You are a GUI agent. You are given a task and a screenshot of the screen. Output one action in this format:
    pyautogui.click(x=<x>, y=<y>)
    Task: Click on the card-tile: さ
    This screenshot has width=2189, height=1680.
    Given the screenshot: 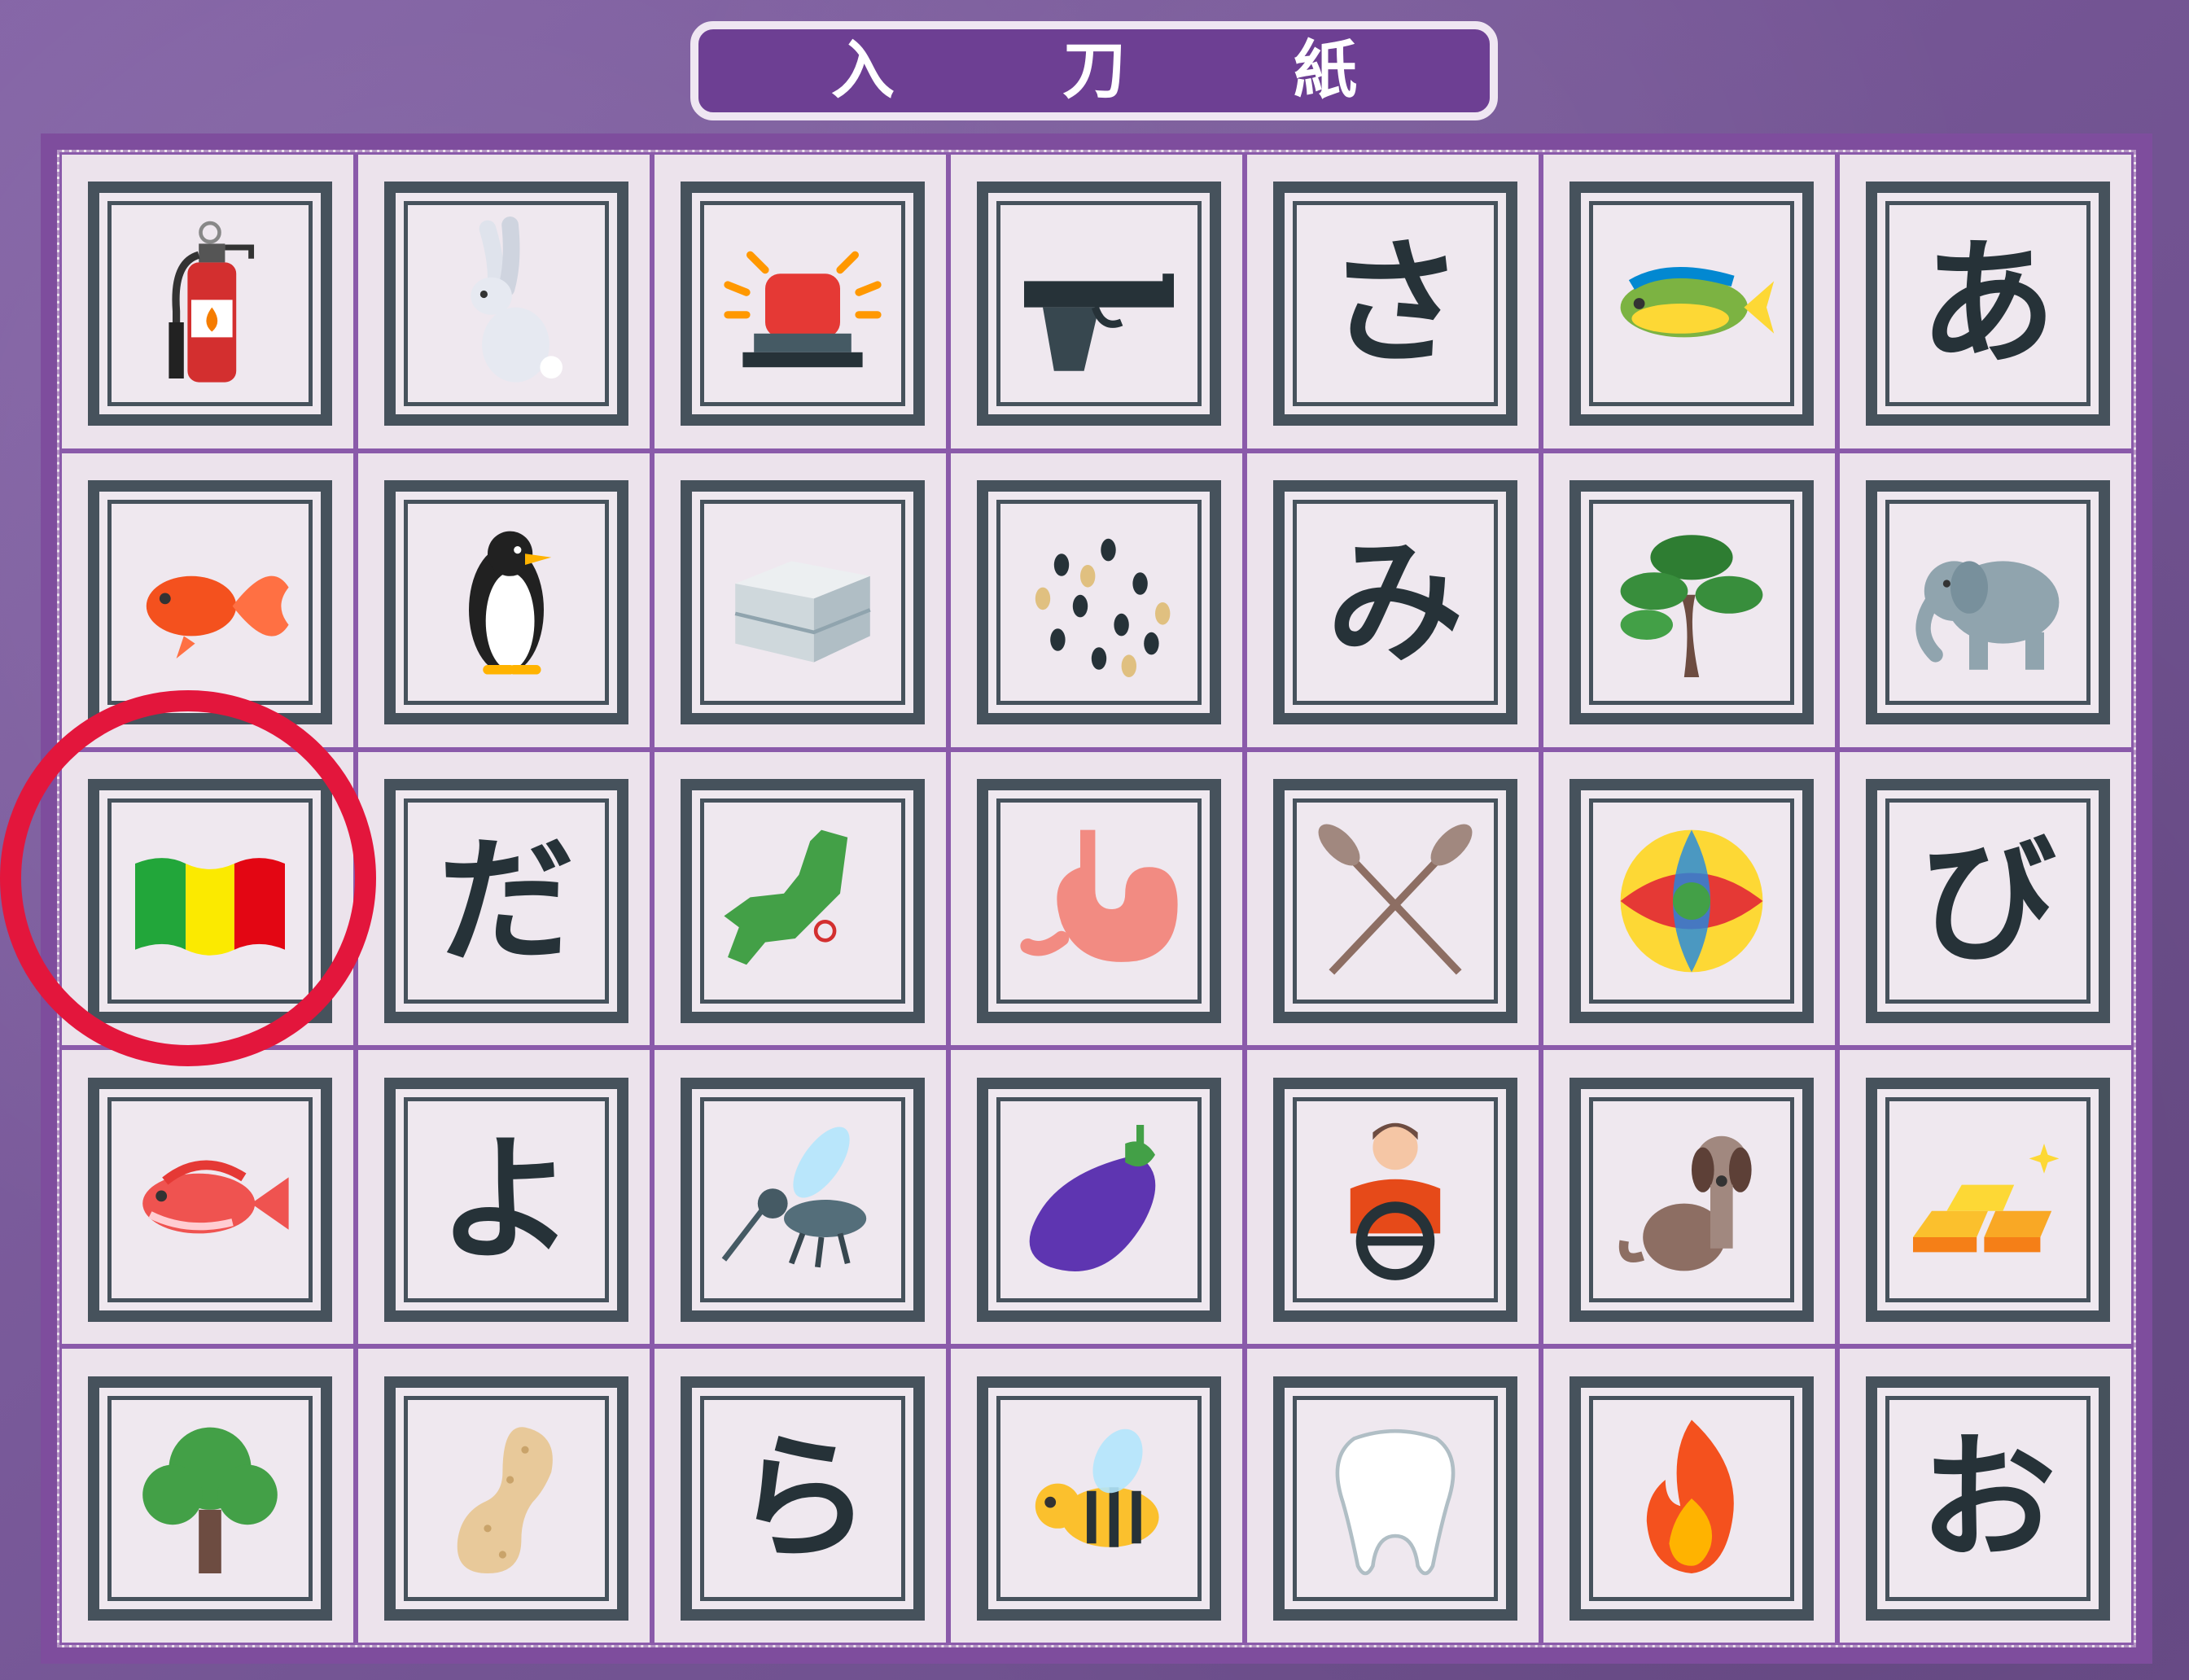 What is the action you would take?
    pyautogui.click(x=1395, y=304)
    